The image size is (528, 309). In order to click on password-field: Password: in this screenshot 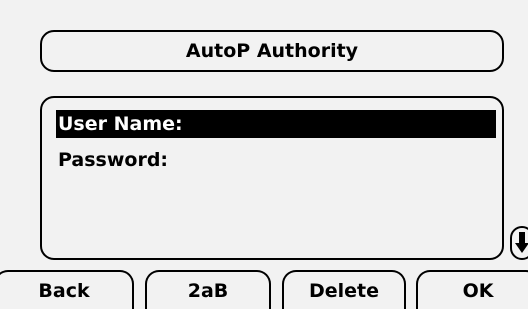, I will do `click(276, 160)`.